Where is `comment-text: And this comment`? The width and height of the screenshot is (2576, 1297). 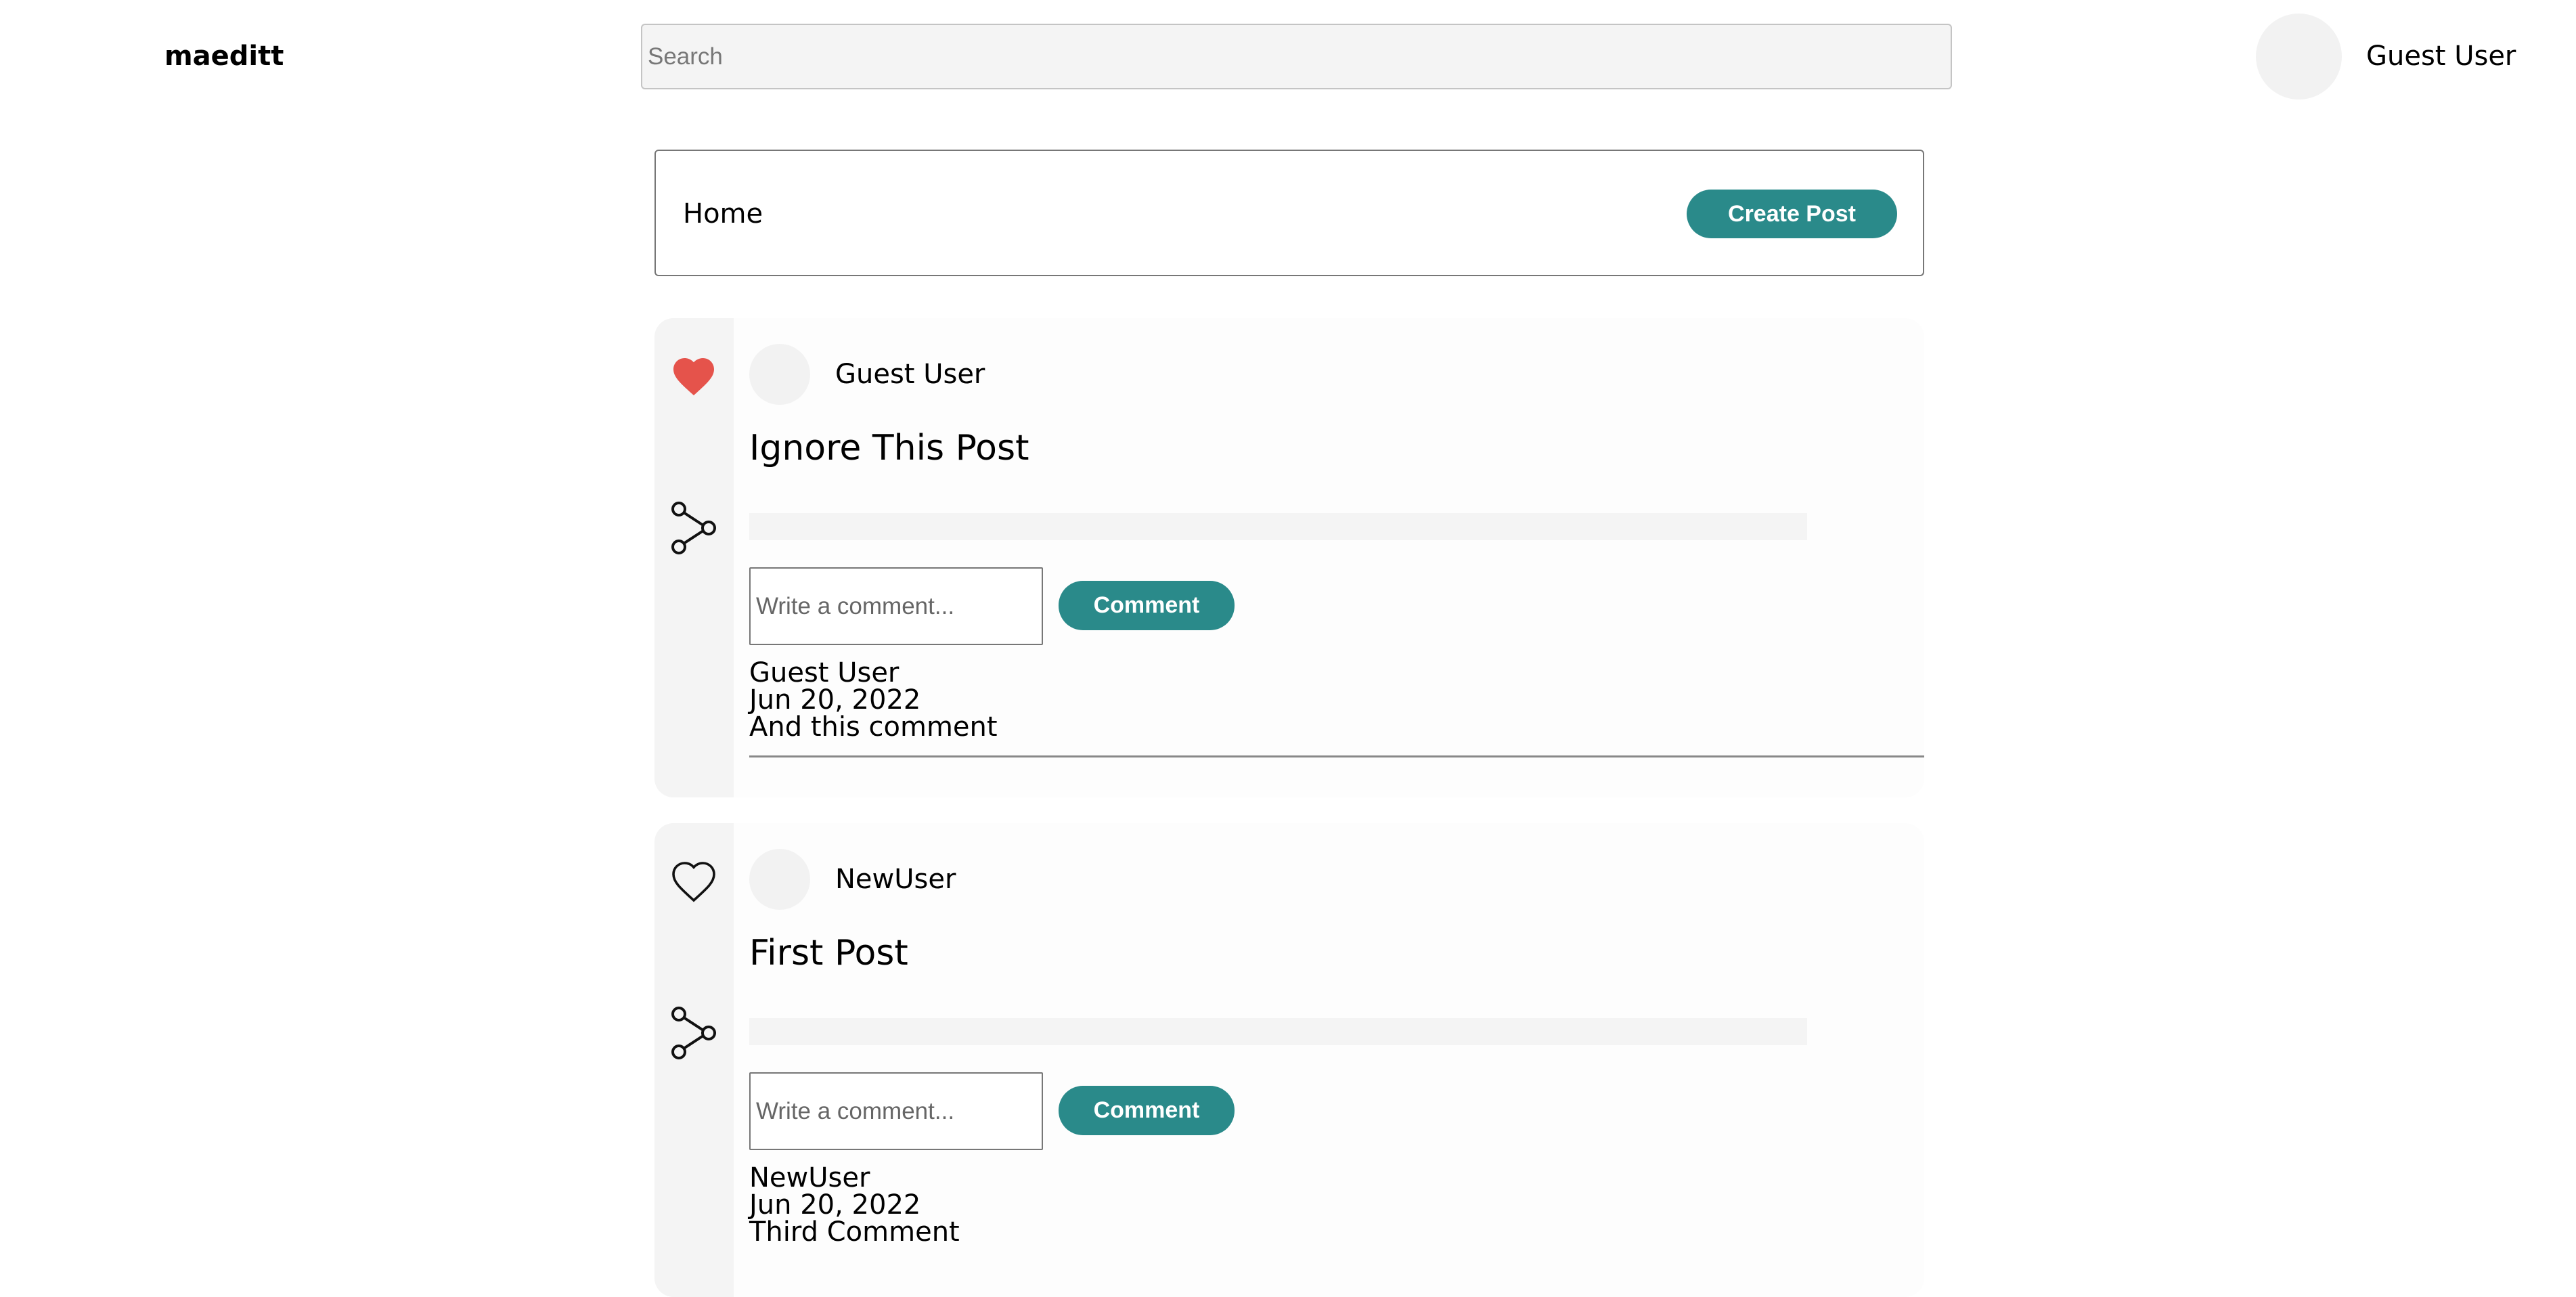
comment-text: And this comment is located at coordinates (873, 727).